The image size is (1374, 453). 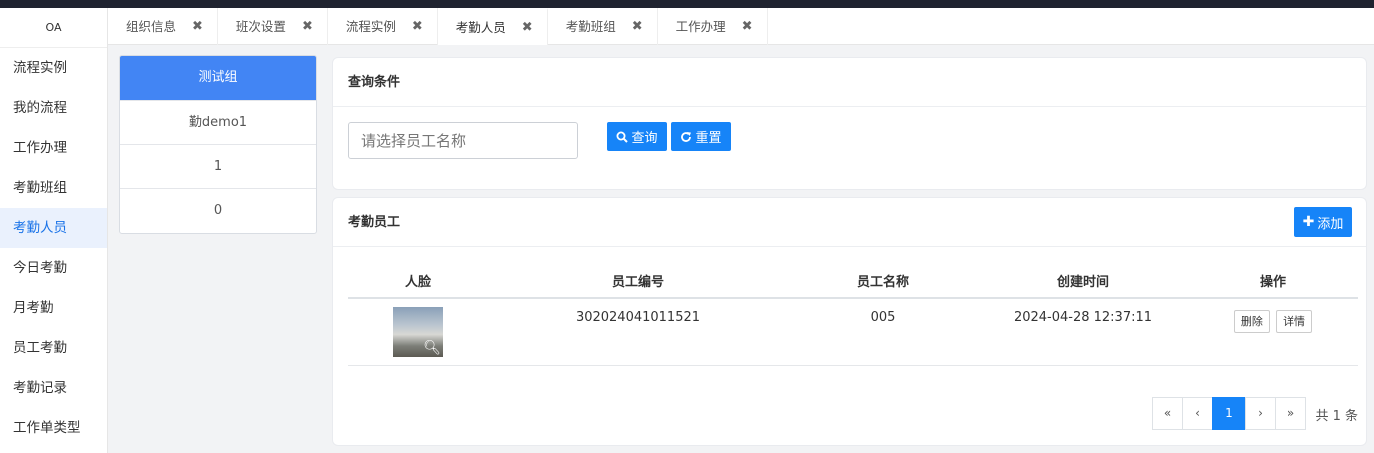 I want to click on group-item: 测试组, so click(x=218, y=78).